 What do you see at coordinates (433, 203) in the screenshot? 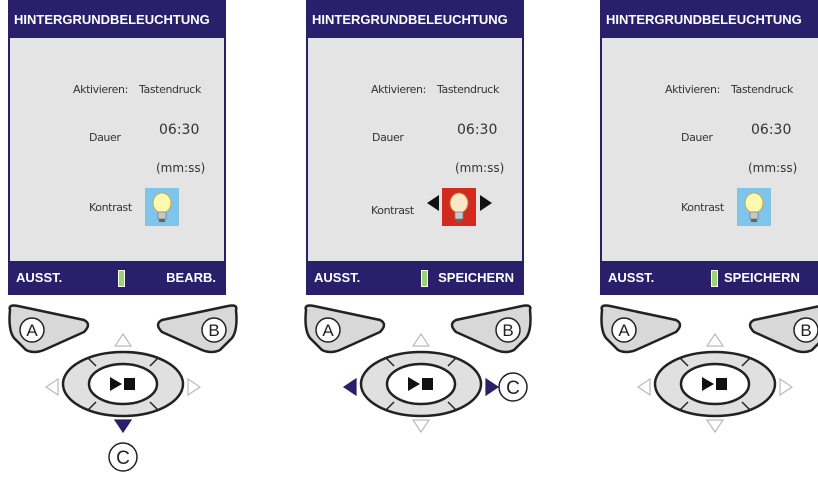
I see `contrast-decrease-icon` at bounding box center [433, 203].